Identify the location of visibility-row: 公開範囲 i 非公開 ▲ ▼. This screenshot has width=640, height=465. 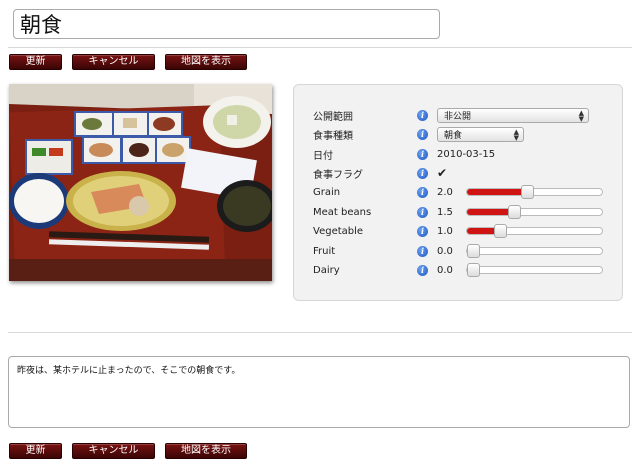
(451, 115).